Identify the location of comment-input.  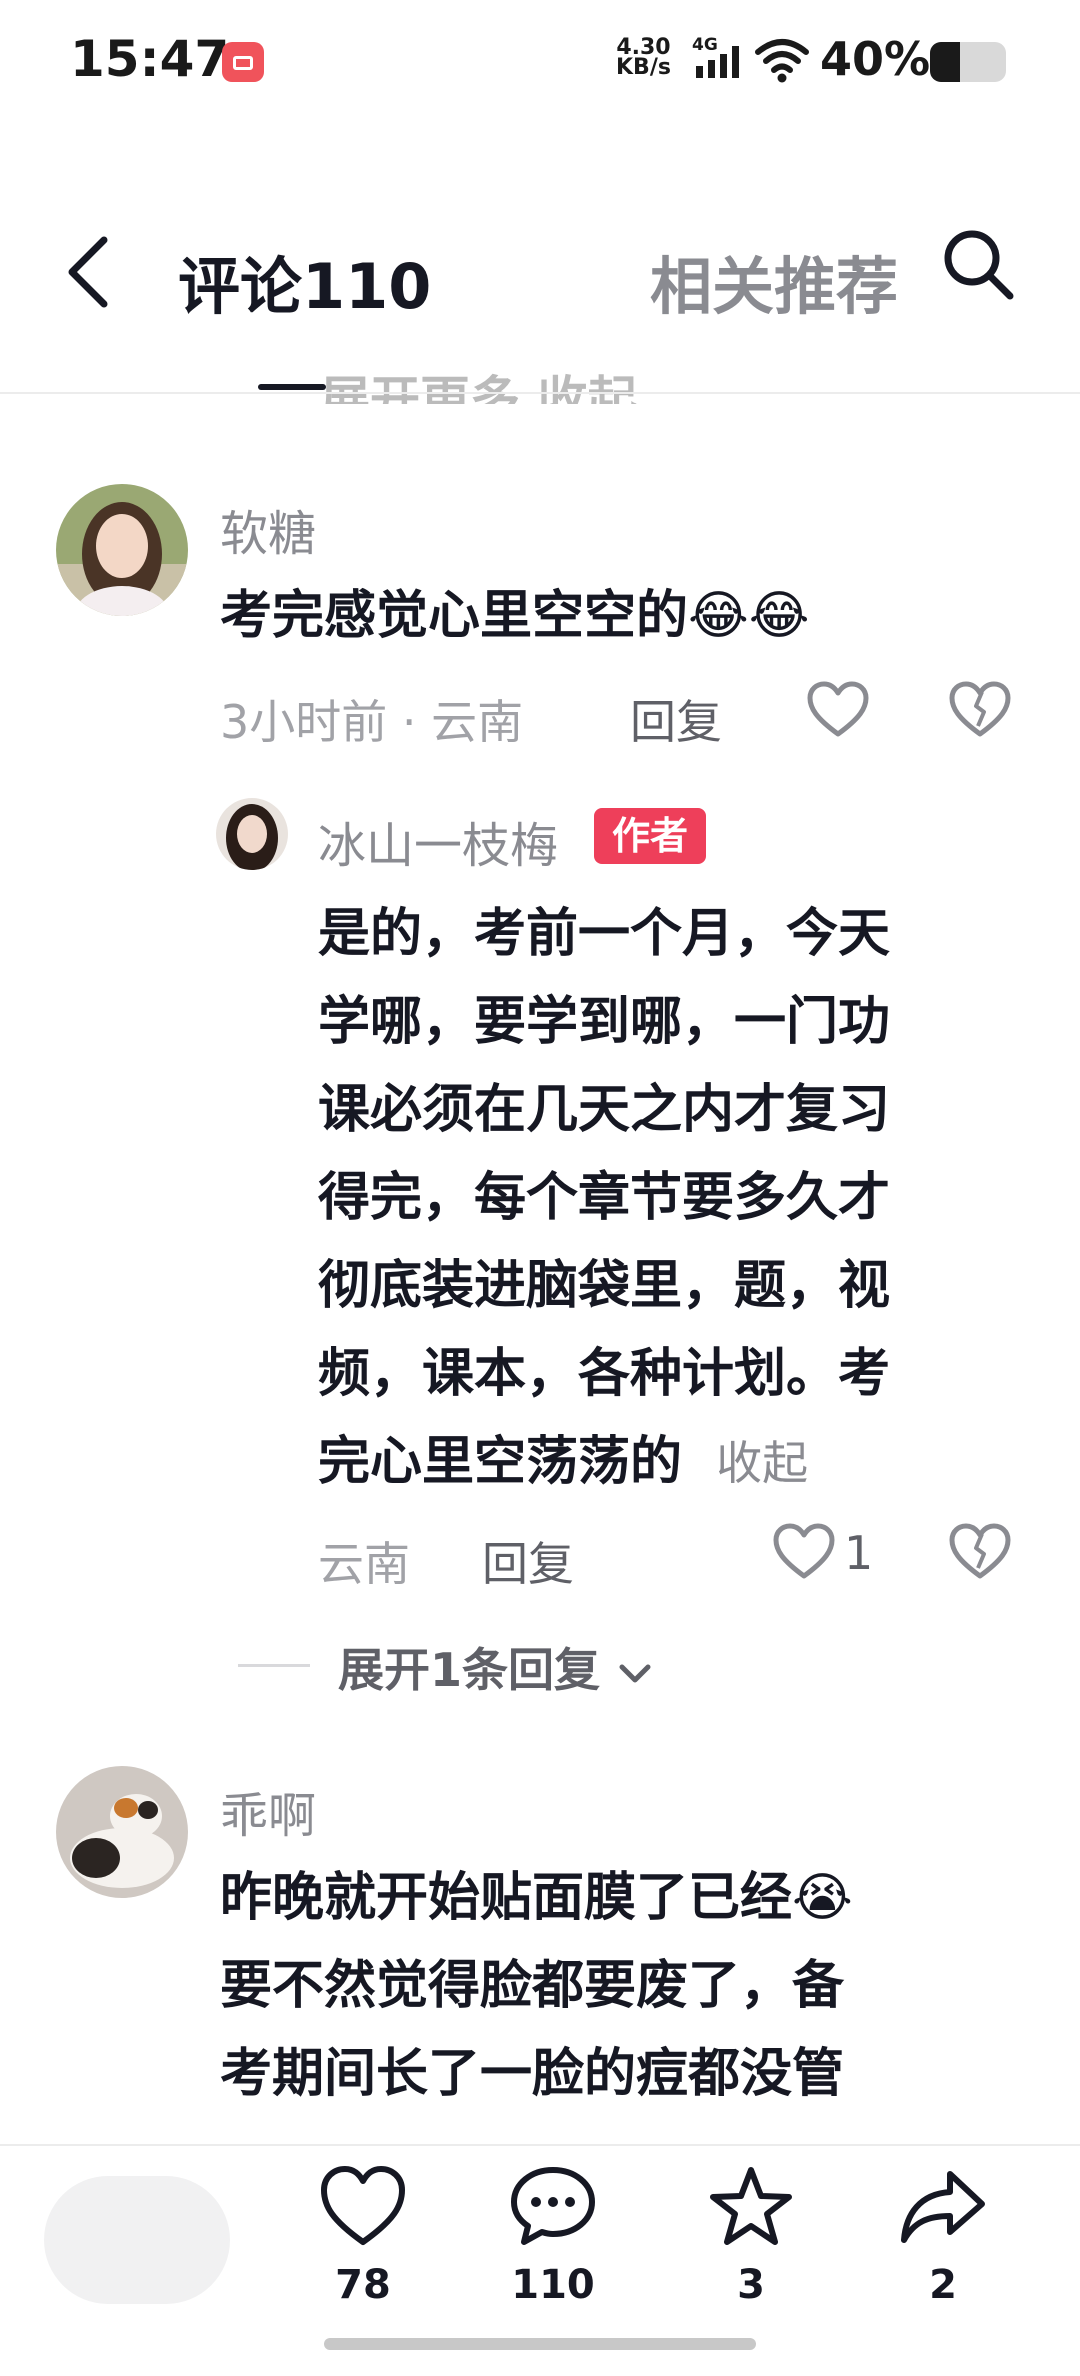
(137, 2240).